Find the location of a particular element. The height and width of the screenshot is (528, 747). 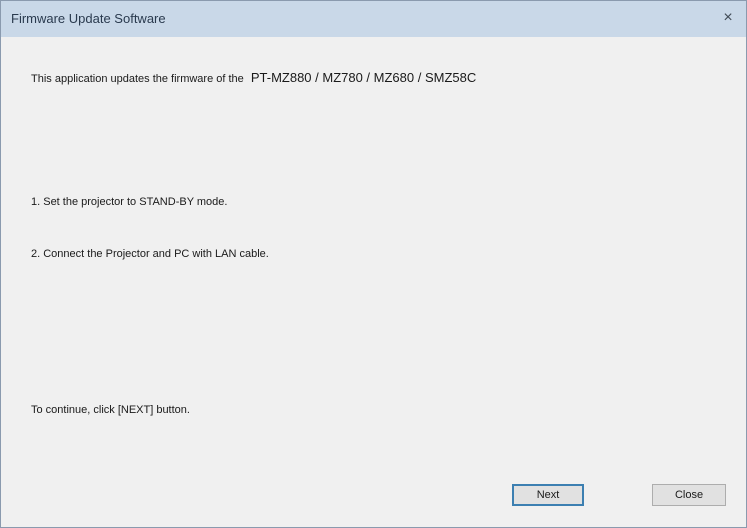

instruction-step-1: 1. Set the projector to STAND-BY mode. is located at coordinates (129, 202).